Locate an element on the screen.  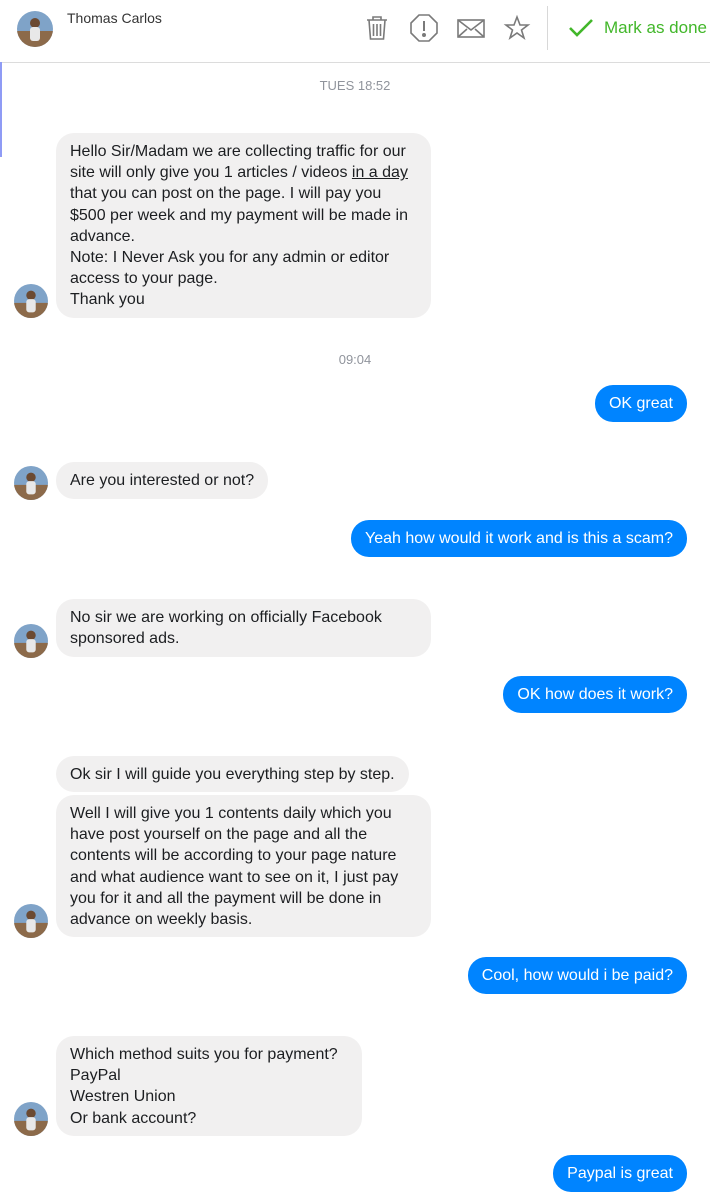
selection-indicator is located at coordinates (1, 109).